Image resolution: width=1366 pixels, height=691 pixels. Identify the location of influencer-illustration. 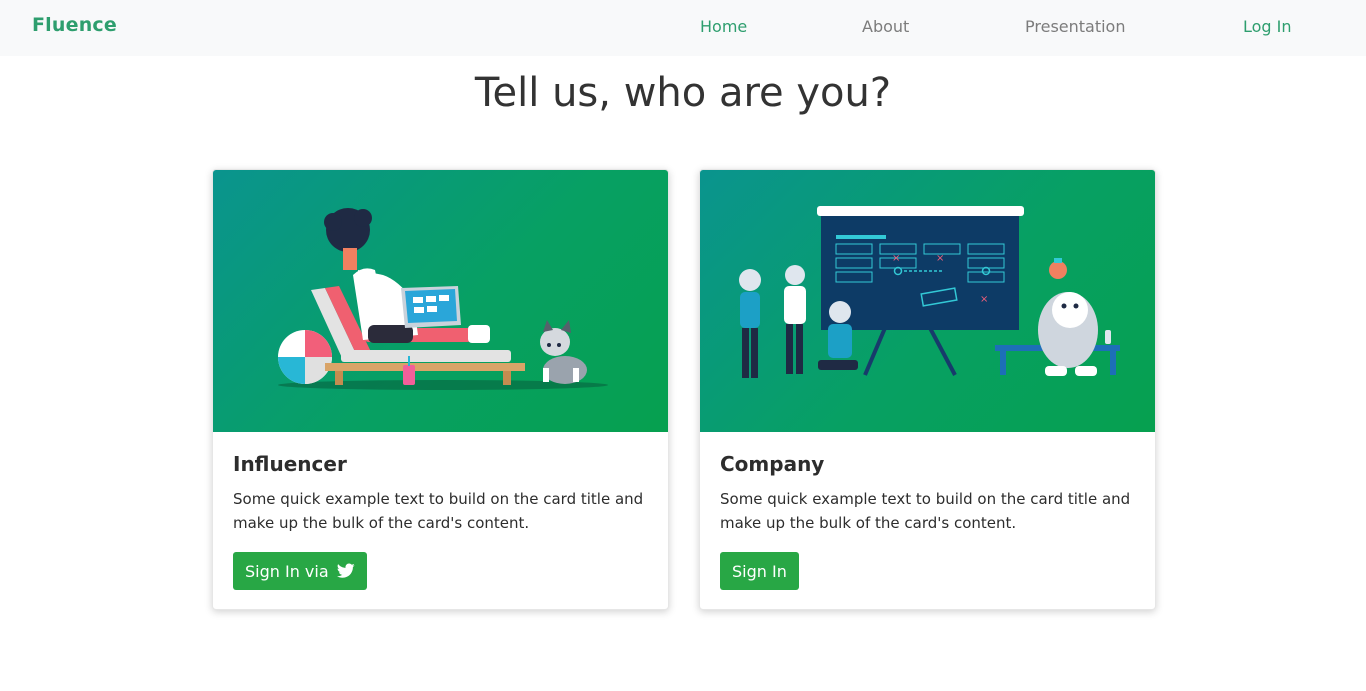
(440, 301).